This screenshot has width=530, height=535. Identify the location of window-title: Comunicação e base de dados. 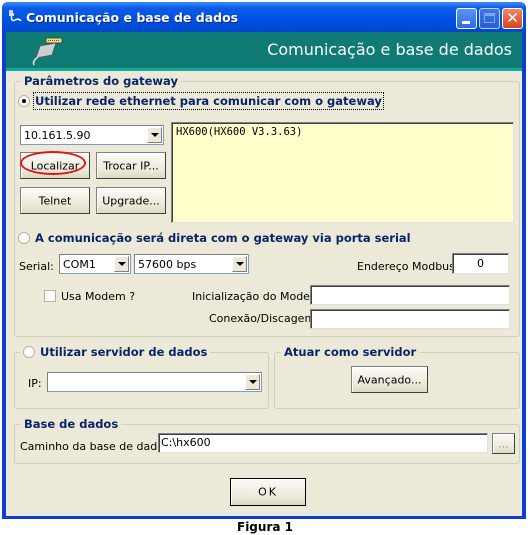
(132, 17).